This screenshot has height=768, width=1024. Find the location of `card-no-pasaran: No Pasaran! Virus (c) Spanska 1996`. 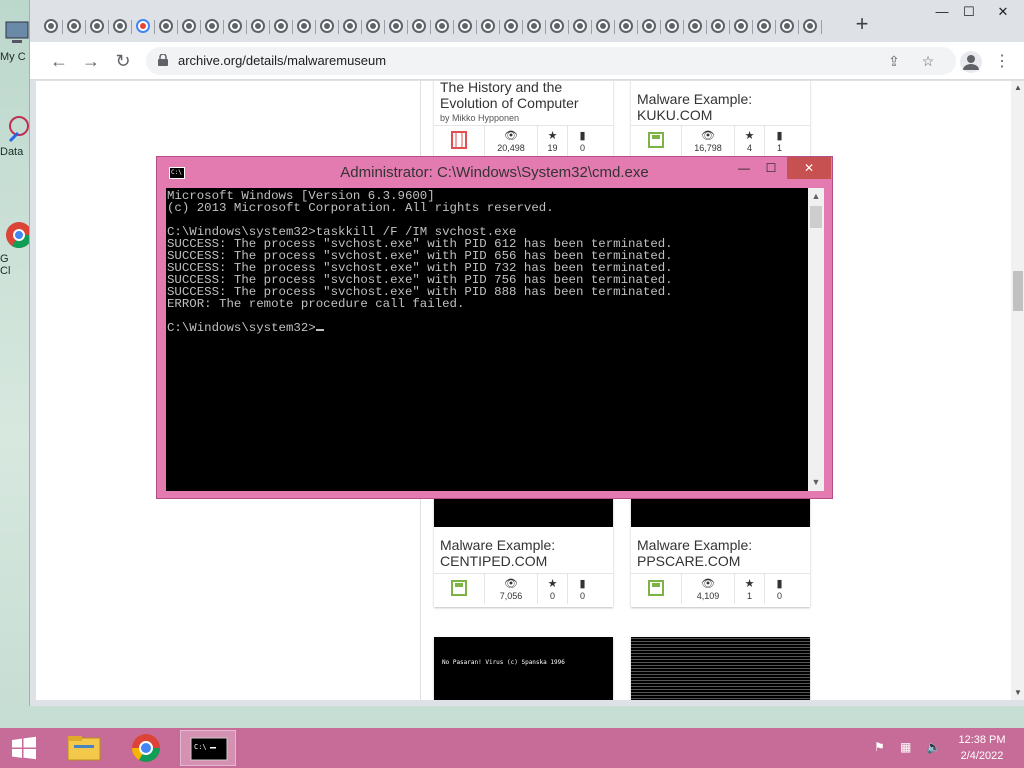

card-no-pasaran: No Pasaran! Virus (c) Spanska 1996 is located at coordinates (523, 668).